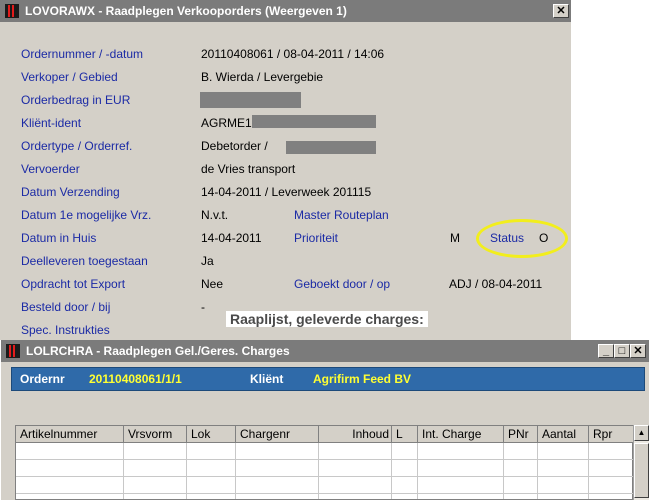 This screenshot has width=649, height=500. What do you see at coordinates (82, 54) in the screenshot?
I see `label-ordernummer: Ordernummer / -datum` at bounding box center [82, 54].